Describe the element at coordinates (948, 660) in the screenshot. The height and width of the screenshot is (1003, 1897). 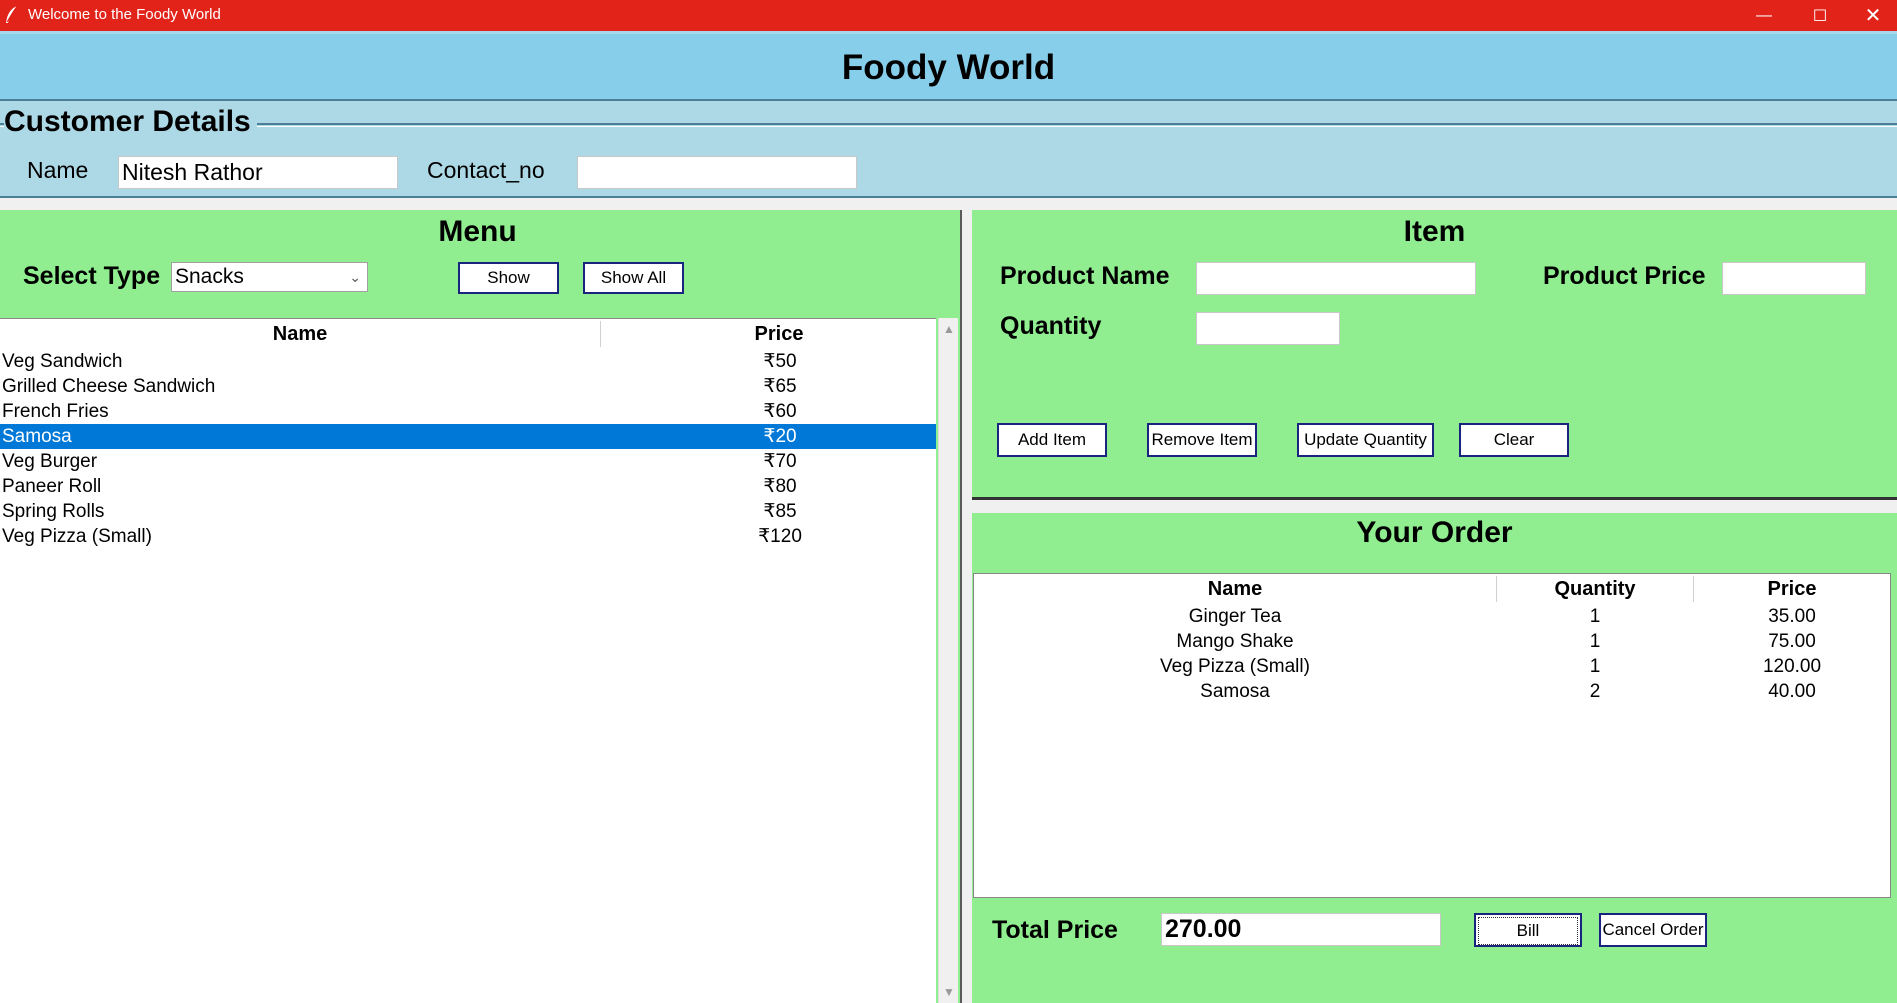
I see `menu-scrollbar: ▲ ▼` at that location.